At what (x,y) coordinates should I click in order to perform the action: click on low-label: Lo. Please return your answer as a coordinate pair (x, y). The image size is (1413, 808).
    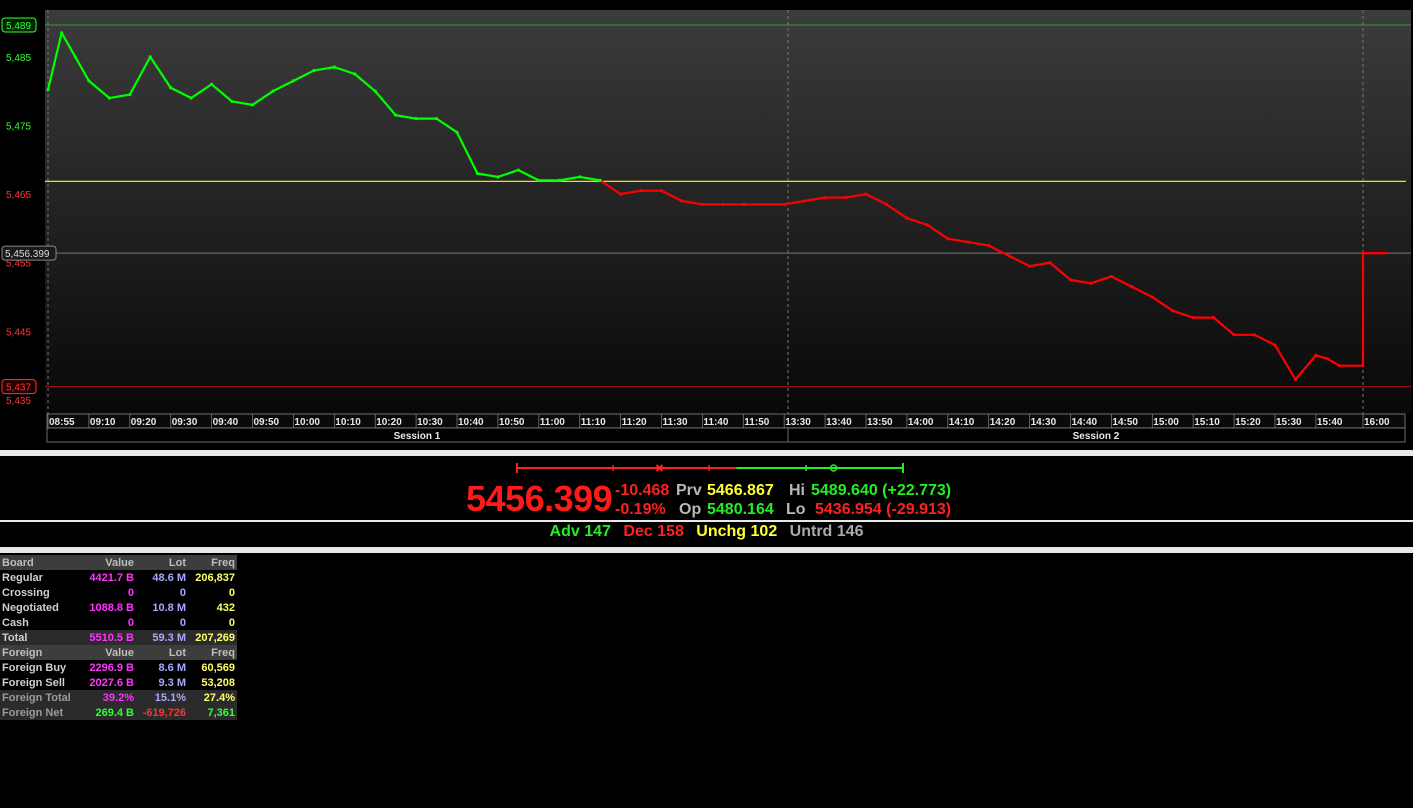
    Looking at the image, I should click on (796, 509).